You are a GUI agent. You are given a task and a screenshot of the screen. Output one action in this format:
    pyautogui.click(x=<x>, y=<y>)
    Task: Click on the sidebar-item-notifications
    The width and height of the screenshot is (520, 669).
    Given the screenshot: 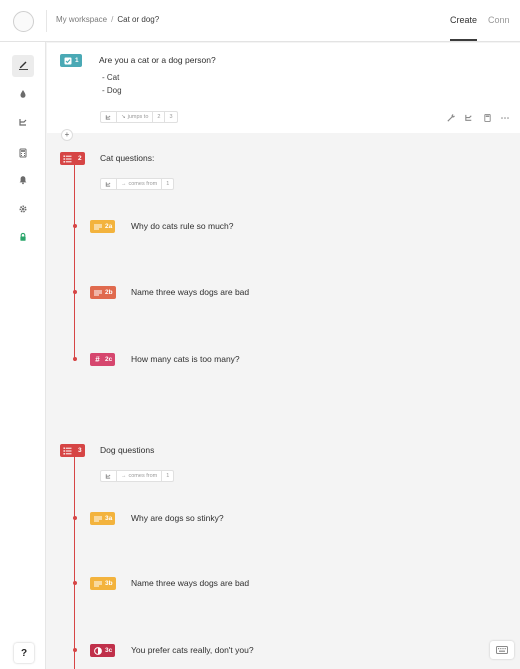 What is the action you would take?
    pyautogui.click(x=23, y=181)
    